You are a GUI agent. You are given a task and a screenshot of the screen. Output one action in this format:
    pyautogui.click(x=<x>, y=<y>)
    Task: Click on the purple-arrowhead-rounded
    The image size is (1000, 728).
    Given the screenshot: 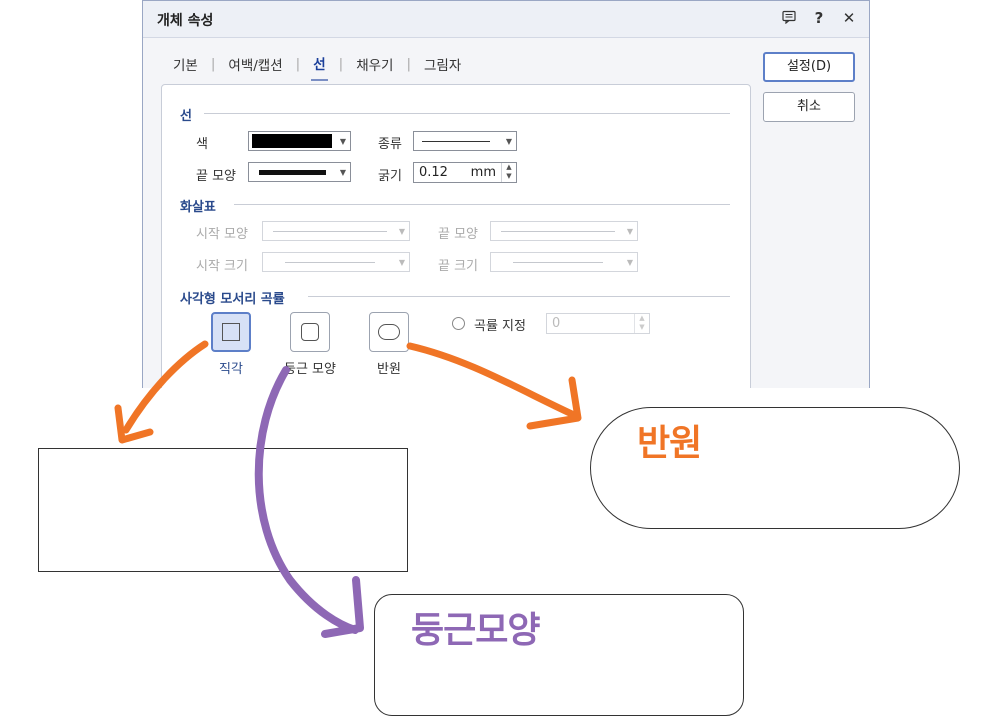 What is the action you would take?
    pyautogui.click(x=342, y=607)
    